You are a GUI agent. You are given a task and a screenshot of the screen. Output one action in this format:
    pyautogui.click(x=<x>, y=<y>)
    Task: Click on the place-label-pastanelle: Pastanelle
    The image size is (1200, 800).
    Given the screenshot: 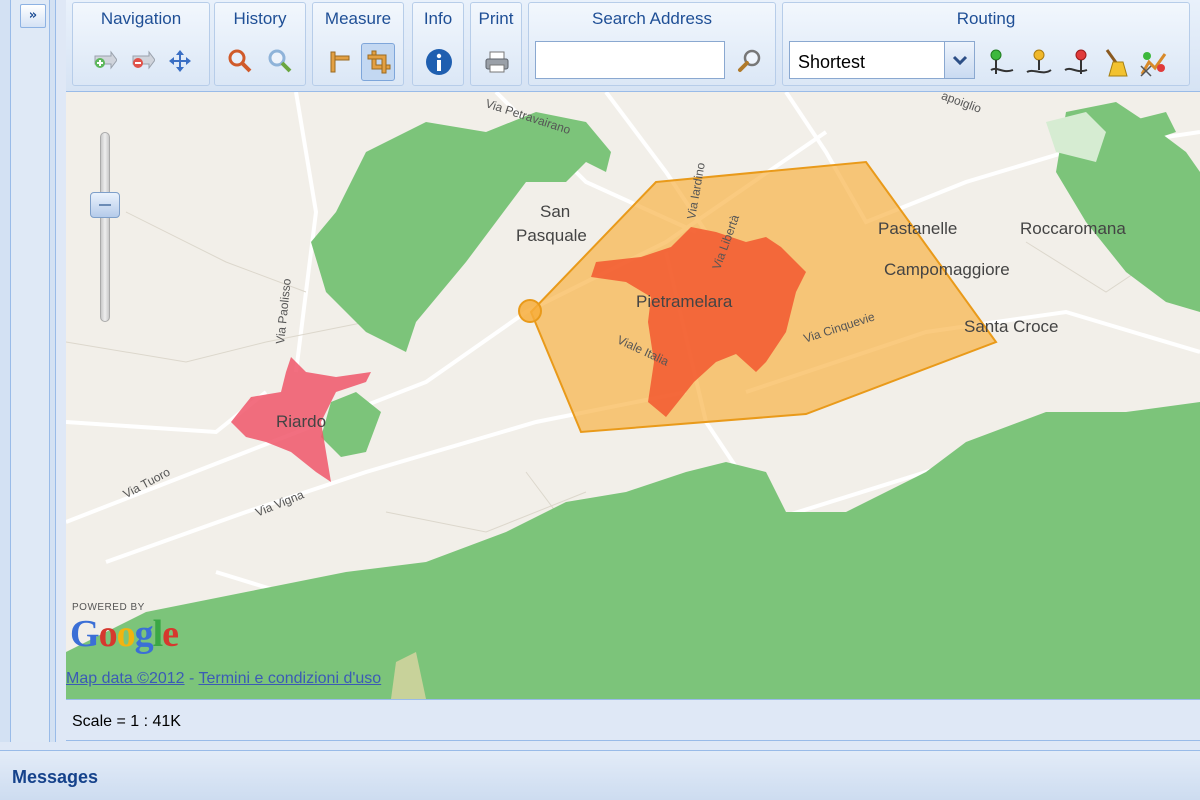 What is the action you would take?
    pyautogui.click(x=918, y=228)
    